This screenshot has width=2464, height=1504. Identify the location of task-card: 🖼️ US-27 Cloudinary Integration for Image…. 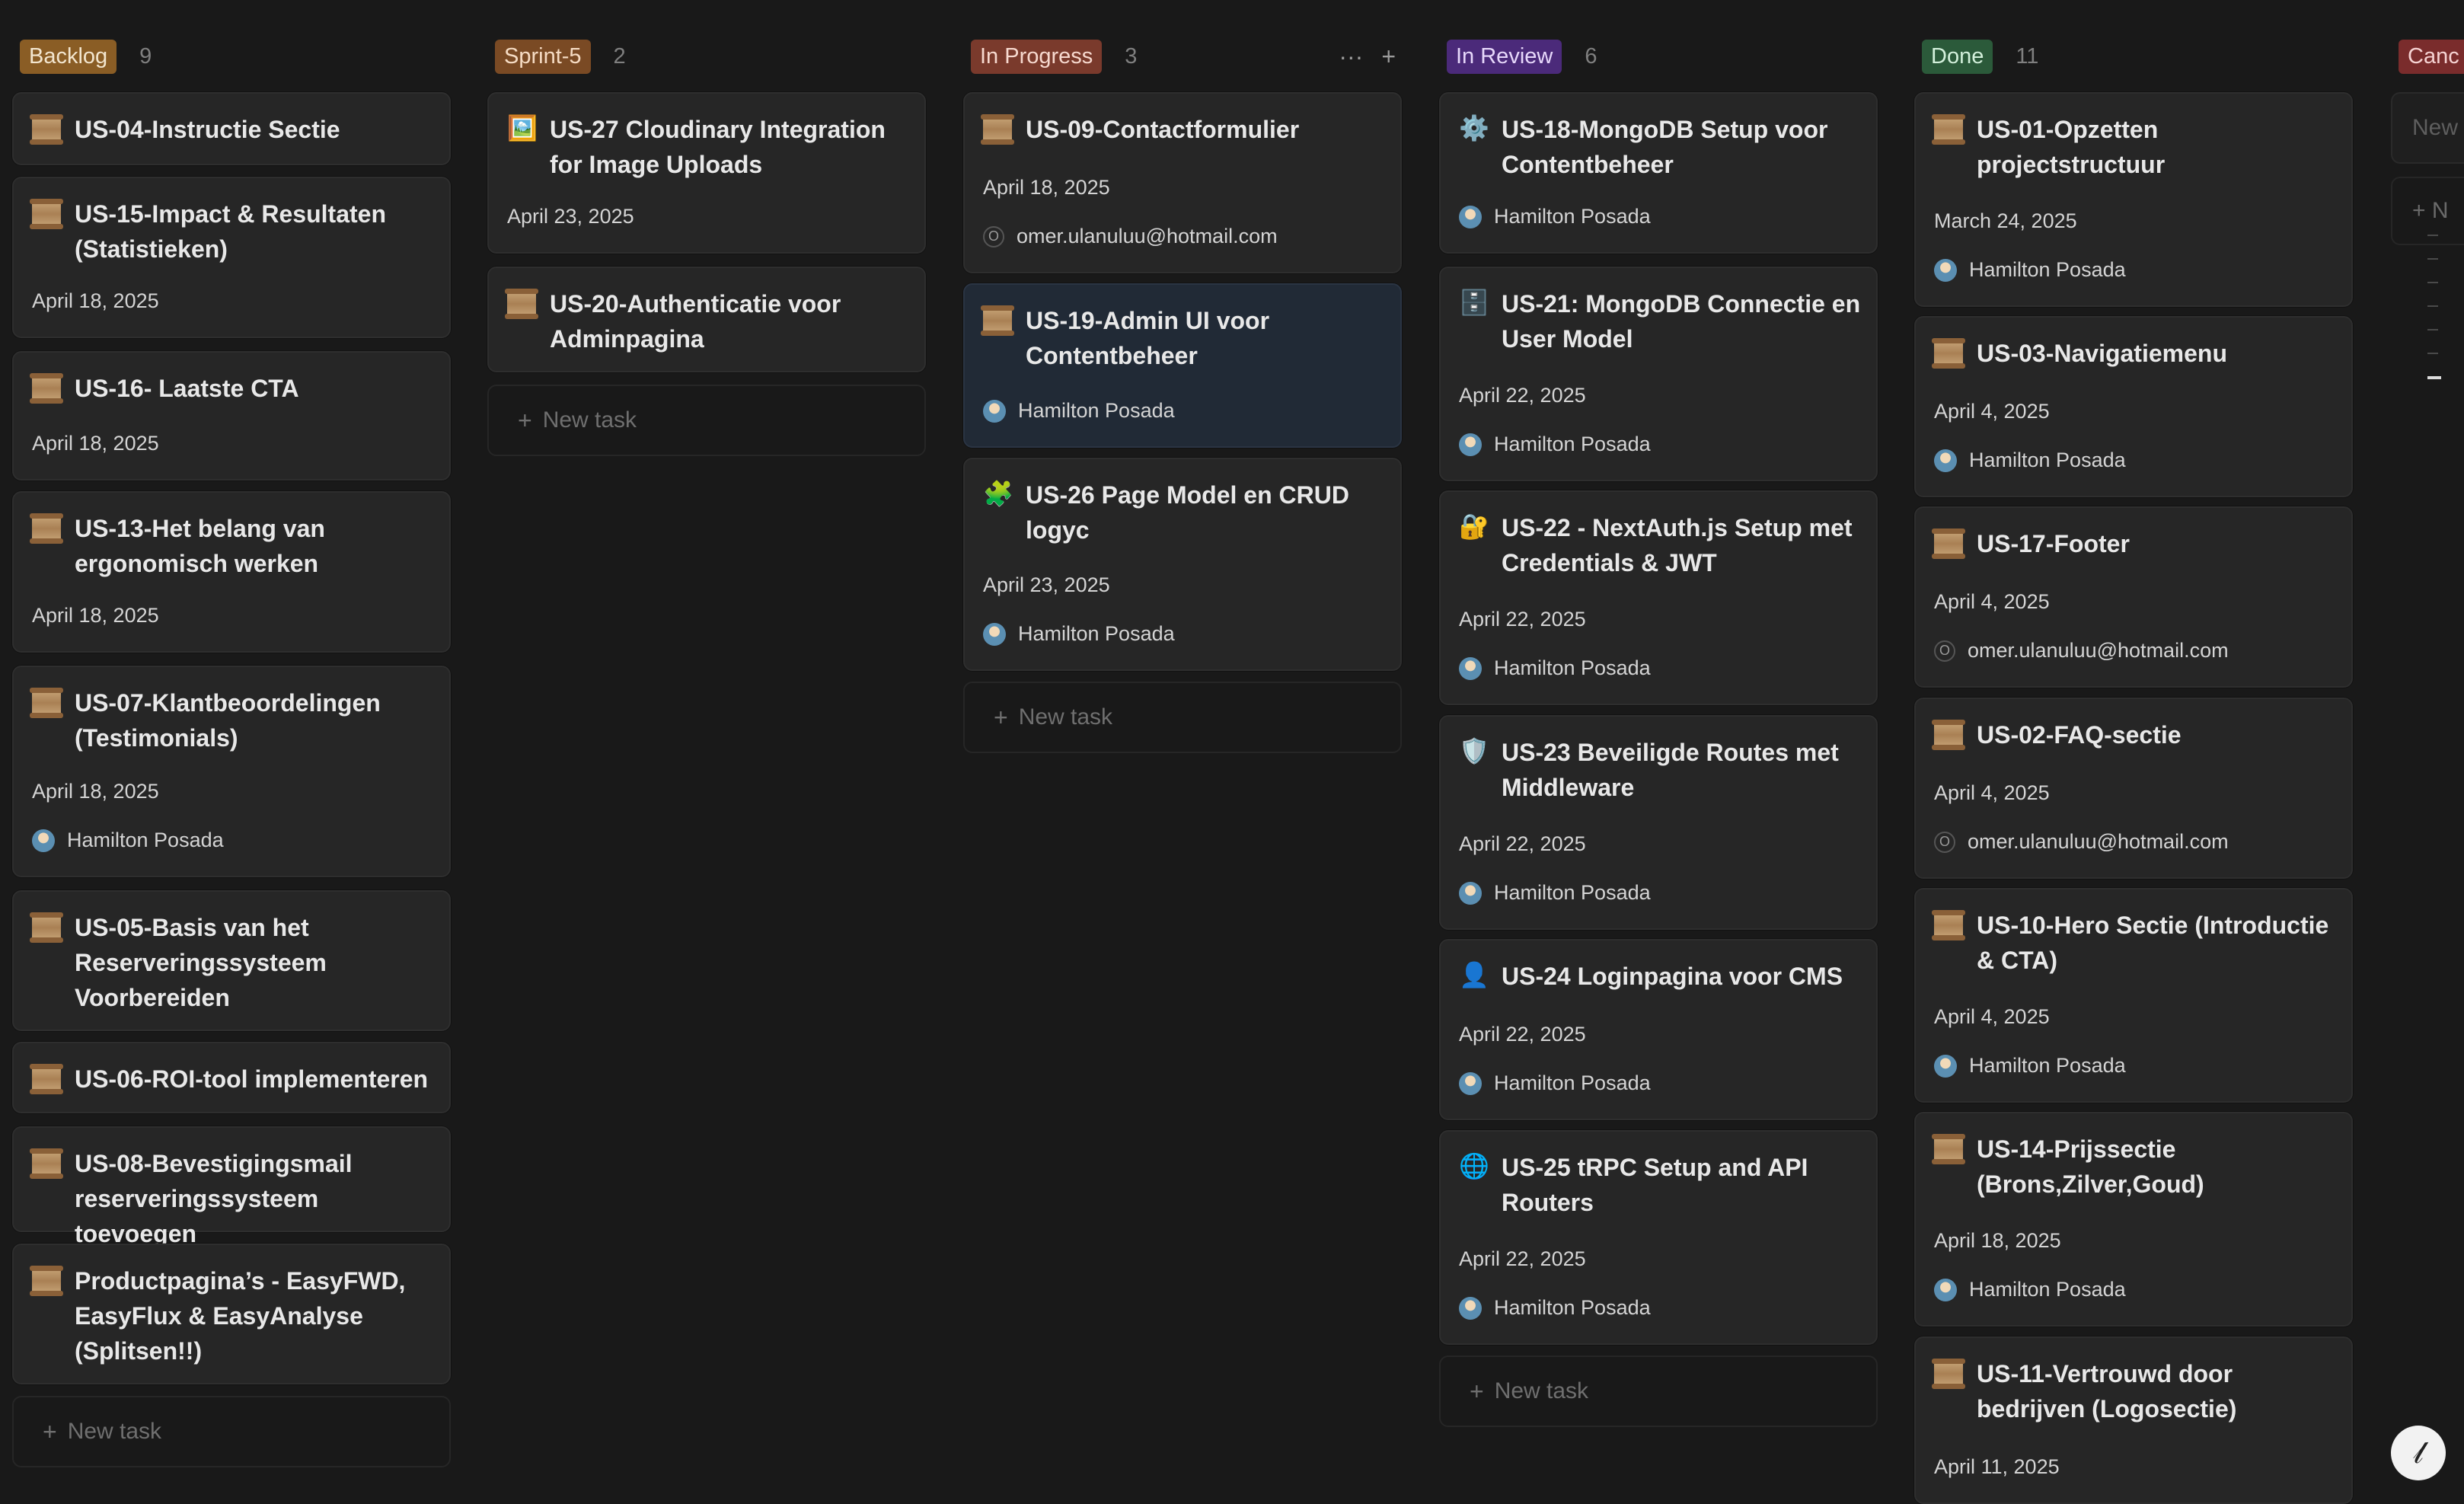
(706, 173).